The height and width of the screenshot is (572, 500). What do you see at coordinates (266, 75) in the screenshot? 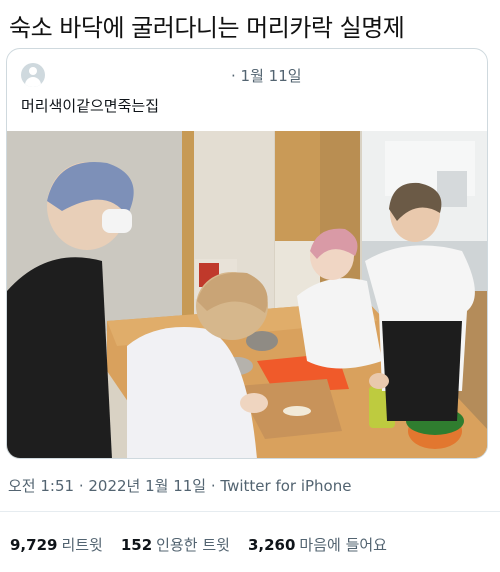
I see `quoted-tweet-date: · 1월 11일` at bounding box center [266, 75].